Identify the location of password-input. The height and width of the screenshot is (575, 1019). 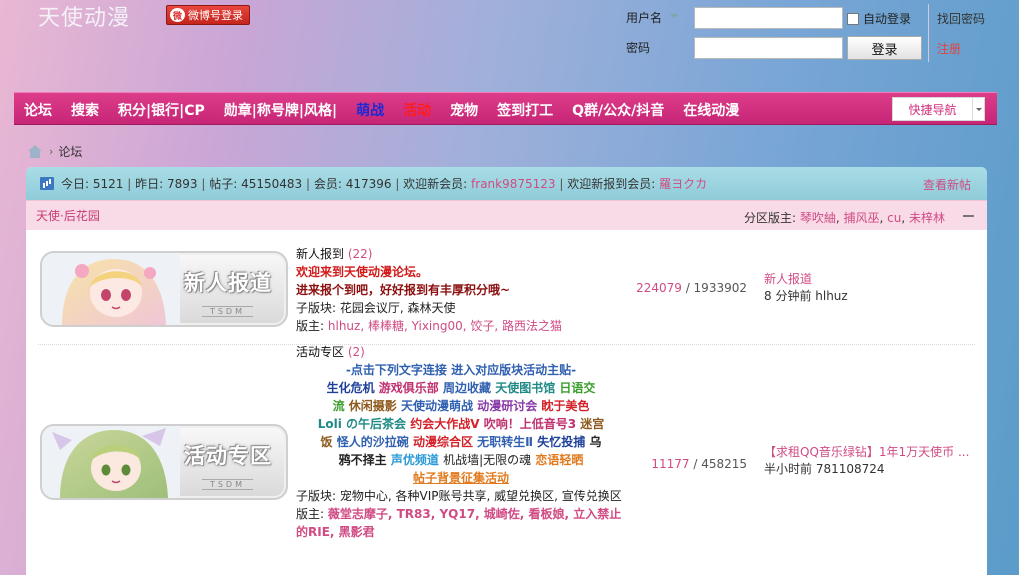
(768, 48).